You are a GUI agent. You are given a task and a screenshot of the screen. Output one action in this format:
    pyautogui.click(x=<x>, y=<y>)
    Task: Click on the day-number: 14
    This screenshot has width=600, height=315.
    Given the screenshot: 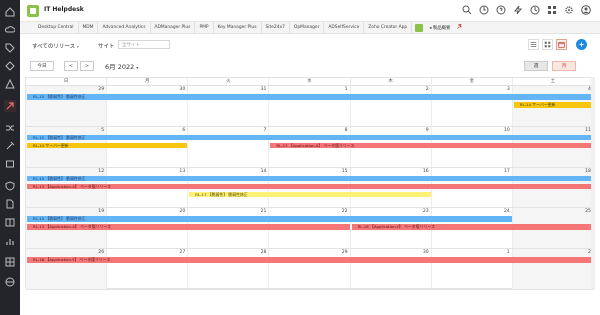 What is the action you would take?
    pyautogui.click(x=263, y=171)
    